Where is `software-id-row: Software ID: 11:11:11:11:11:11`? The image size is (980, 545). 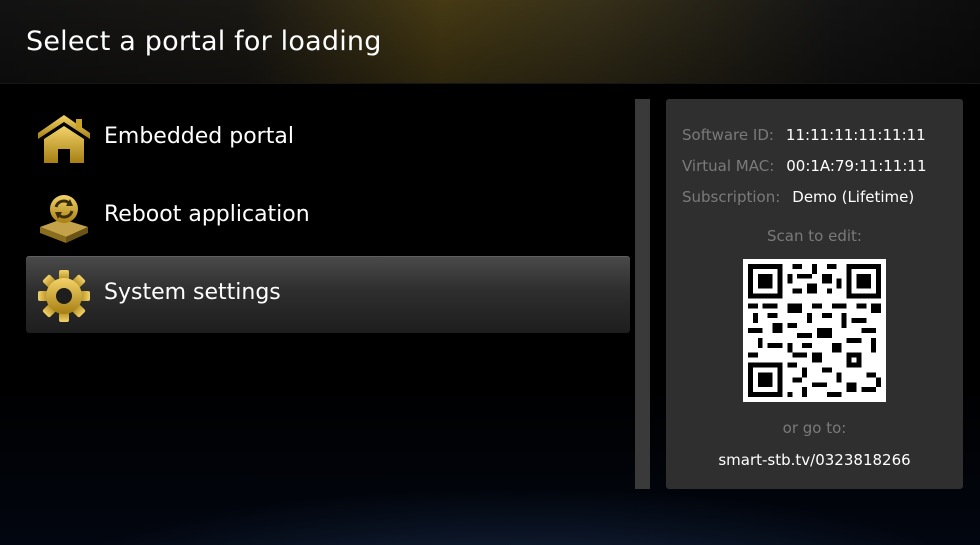
software-id-row: Software ID: 11:11:11:11:11:11 is located at coordinates (804, 135).